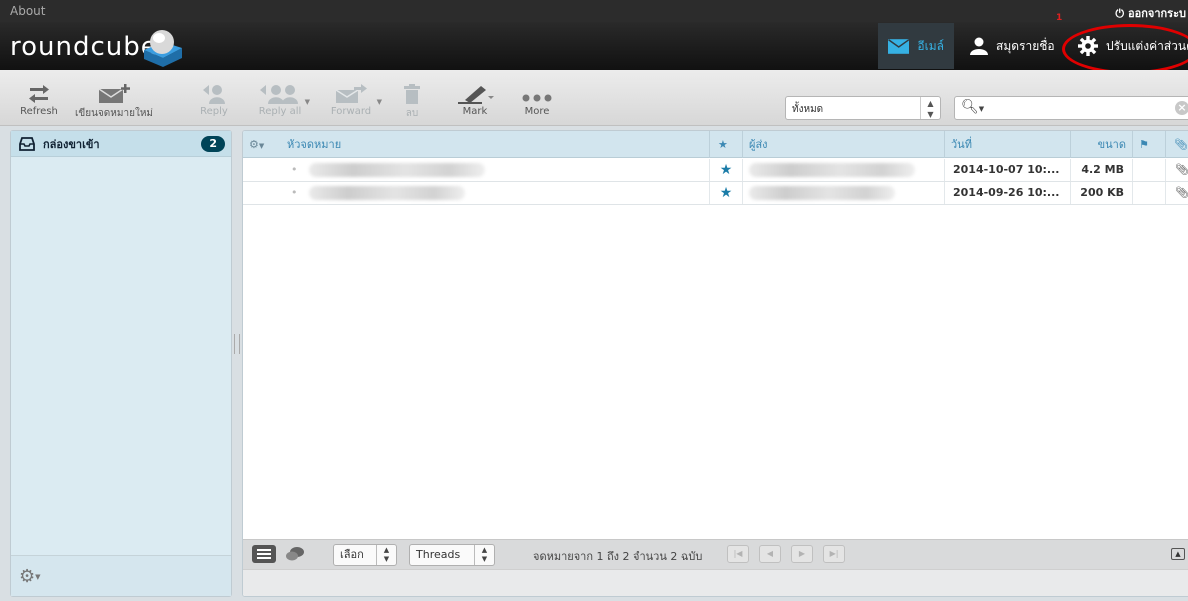 The width and height of the screenshot is (1188, 601). What do you see at coordinates (1101, 193) in the screenshot?
I see `message-size: 200 KB` at bounding box center [1101, 193].